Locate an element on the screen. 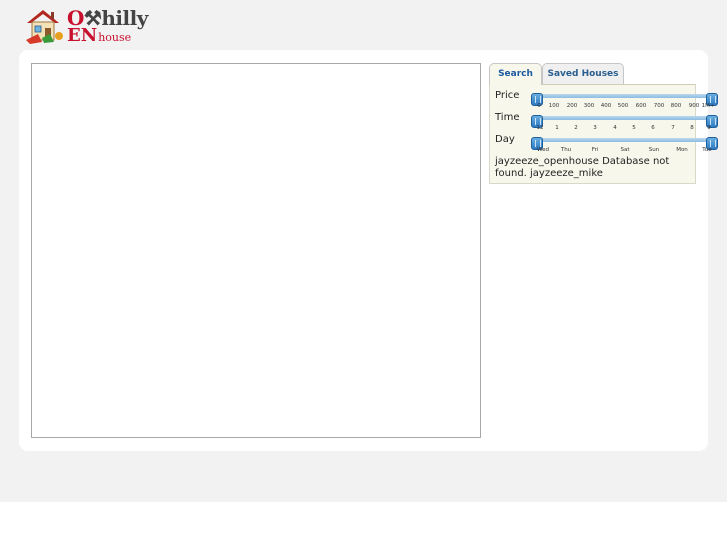  price-tick: 600 is located at coordinates (641, 106).